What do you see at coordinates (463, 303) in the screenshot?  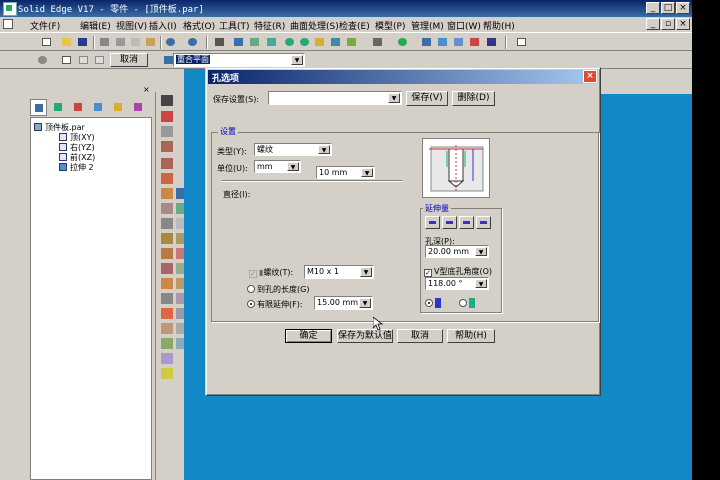 I see `flat-bottom-style-radio` at bounding box center [463, 303].